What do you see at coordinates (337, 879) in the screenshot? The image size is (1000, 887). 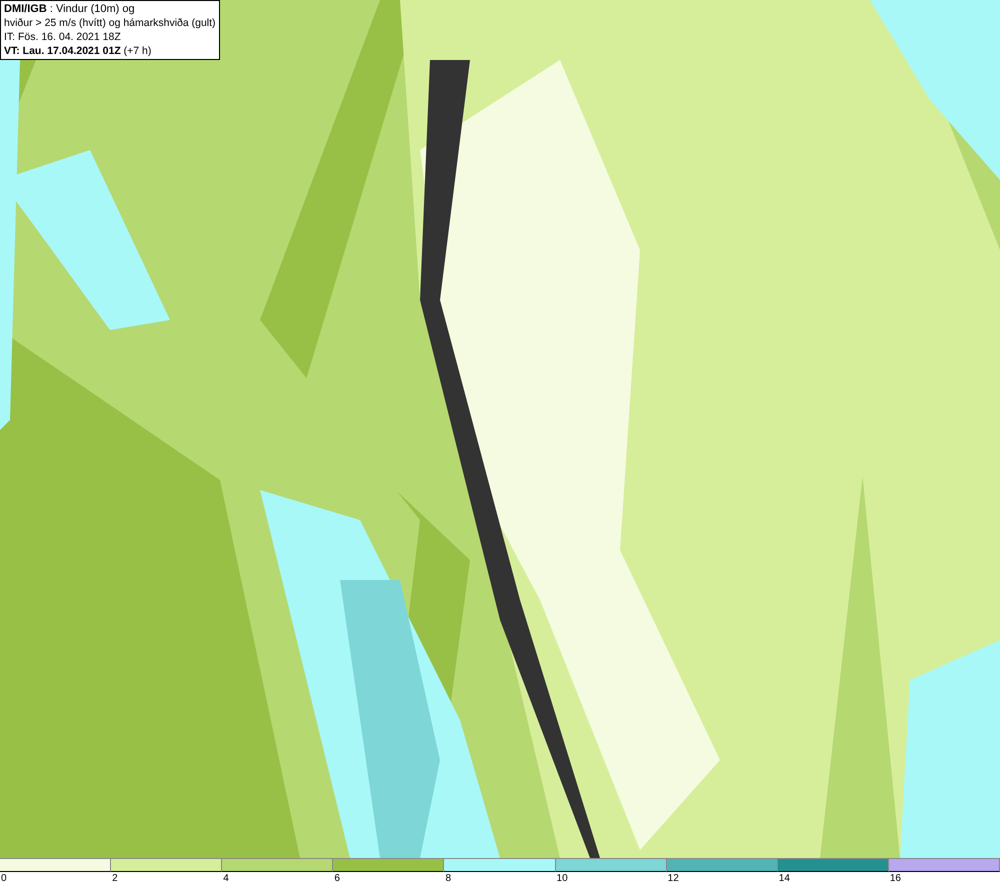 I see `legend-label: 6` at bounding box center [337, 879].